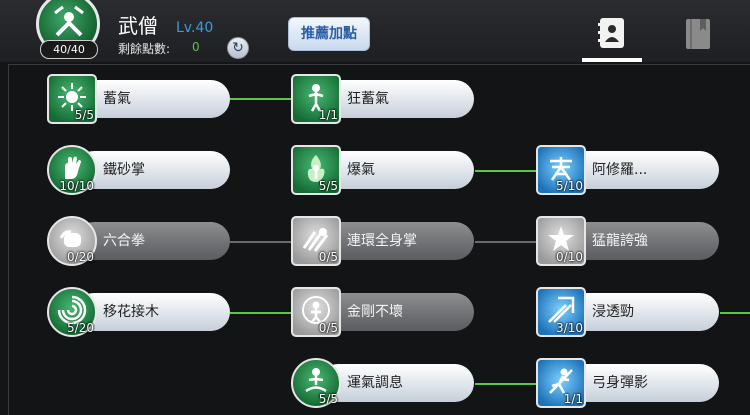 This screenshot has height=415, width=750. I want to click on active-tab-indicator, so click(612, 60).